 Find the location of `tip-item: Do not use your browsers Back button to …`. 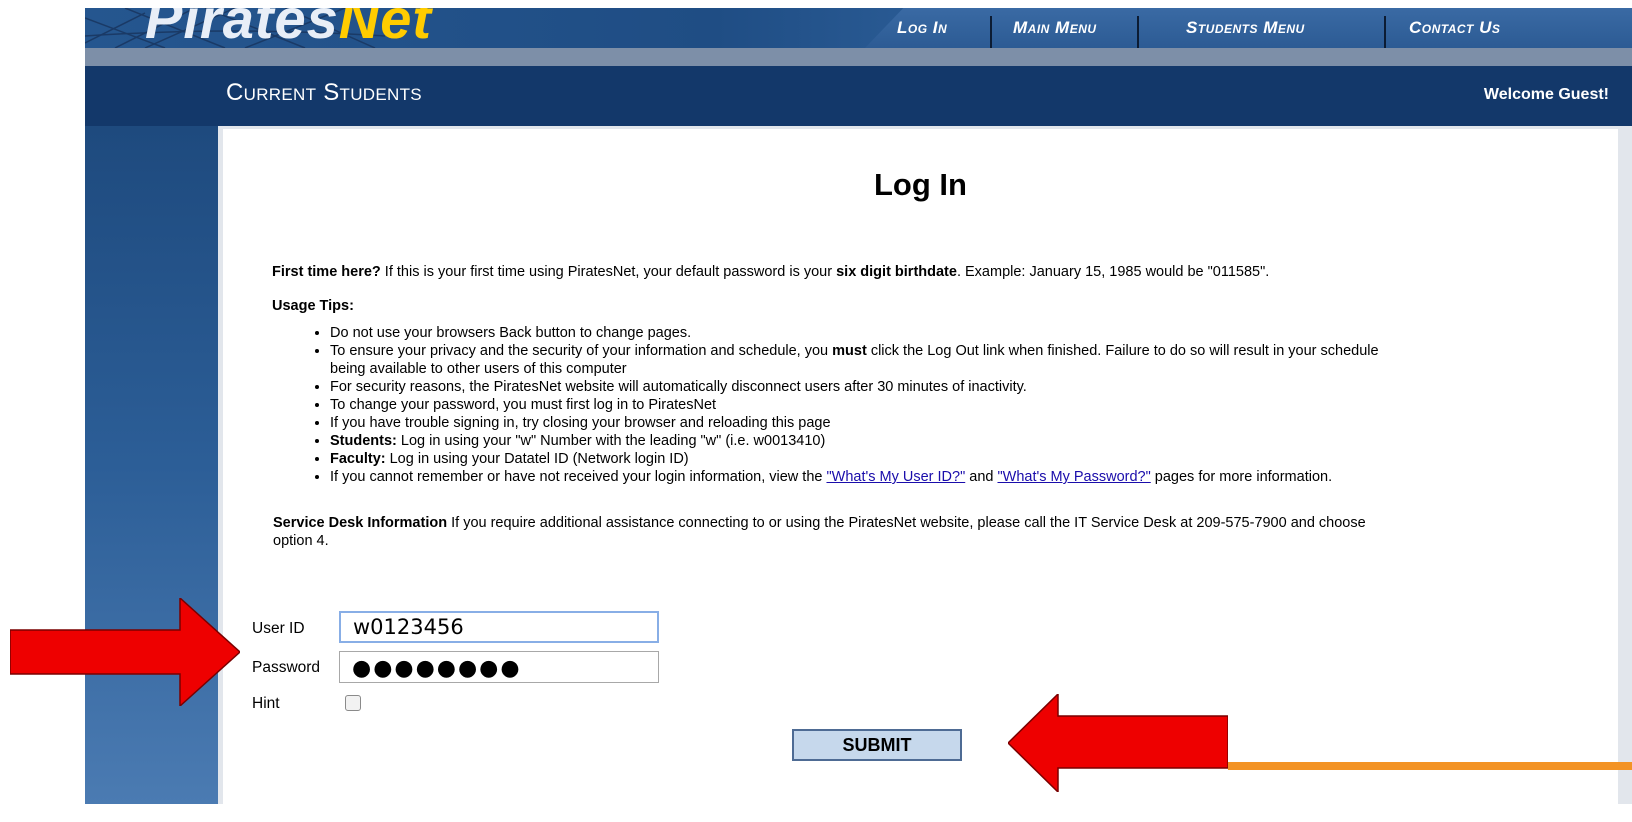

tip-item: Do not use your browsers Back button to … is located at coordinates (854, 333).